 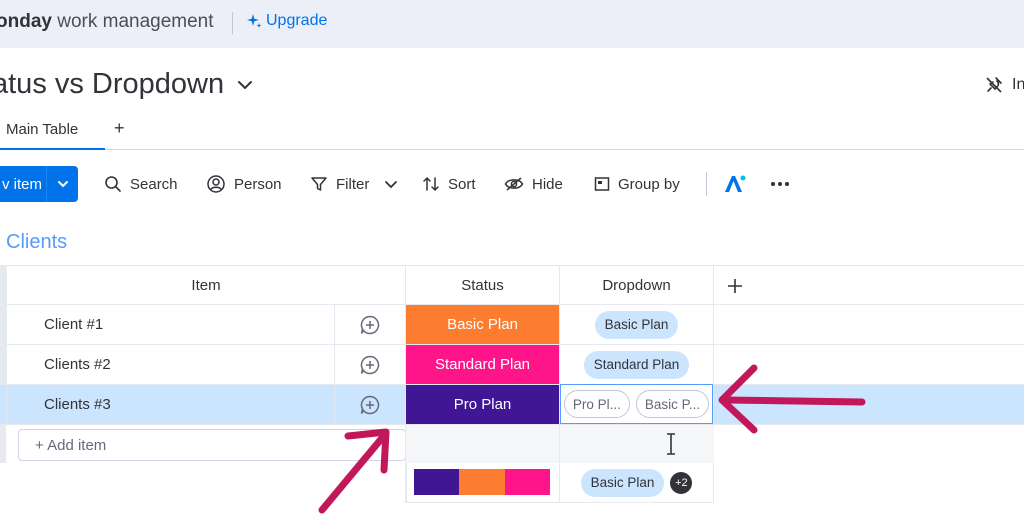 I want to click on search-label: Search, so click(x=154, y=184).